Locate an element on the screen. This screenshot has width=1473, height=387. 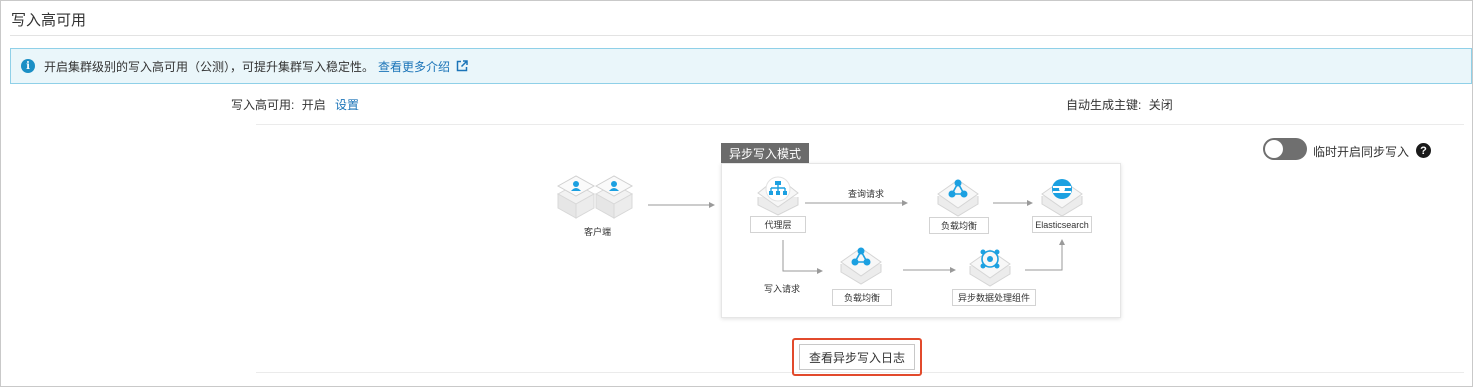
ha-label: 写入高可用: is located at coordinates (263, 105).